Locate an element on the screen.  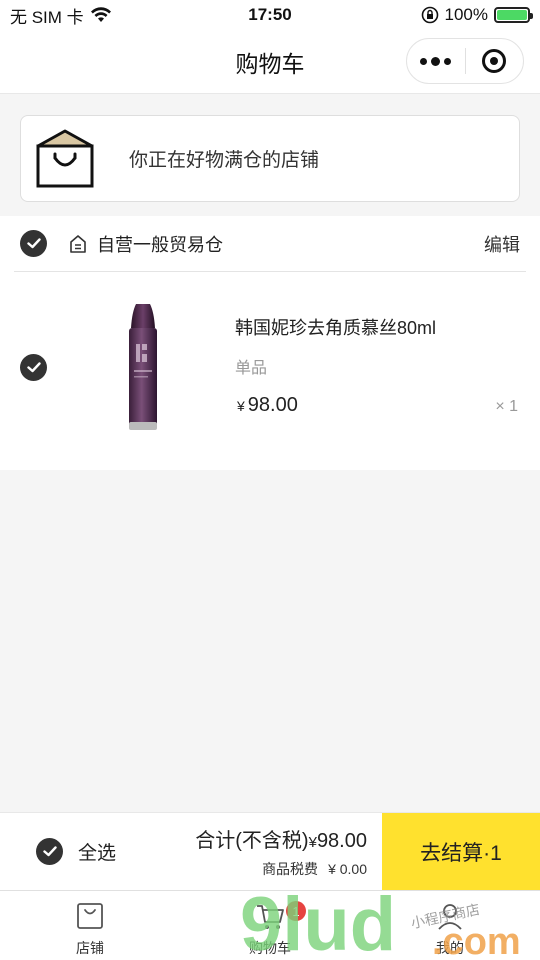
product-image is located at coordinates (143, 368).